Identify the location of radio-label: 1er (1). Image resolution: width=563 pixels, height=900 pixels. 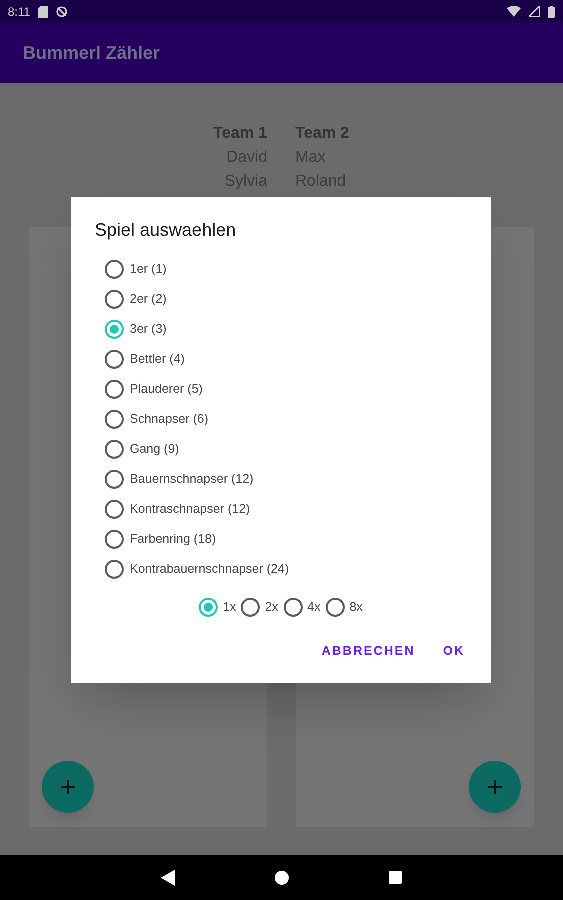
(148, 269).